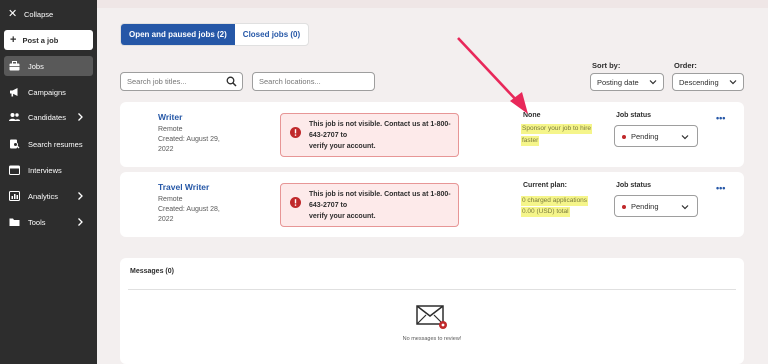 This screenshot has width=768, height=364. Describe the element at coordinates (178, 34) in the screenshot. I see `tab-open-paused-jobs: Open and paused jobs (2)` at that location.